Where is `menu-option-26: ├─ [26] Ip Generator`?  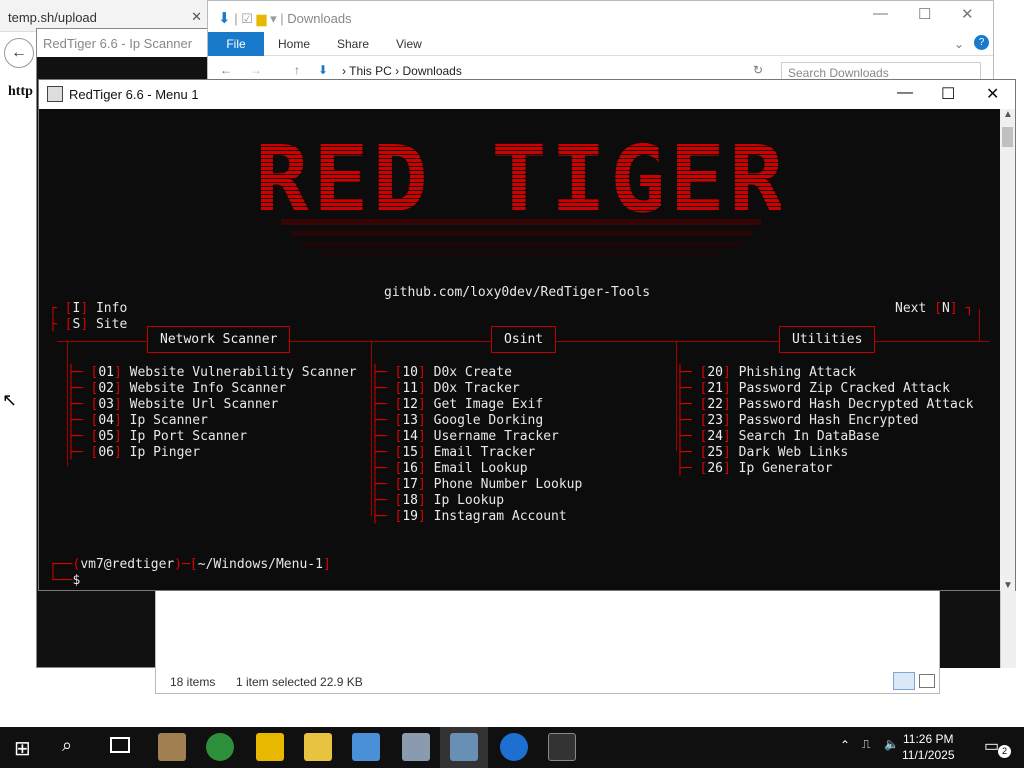 menu-option-26: ├─ [26] Ip Generator is located at coordinates (754, 468).